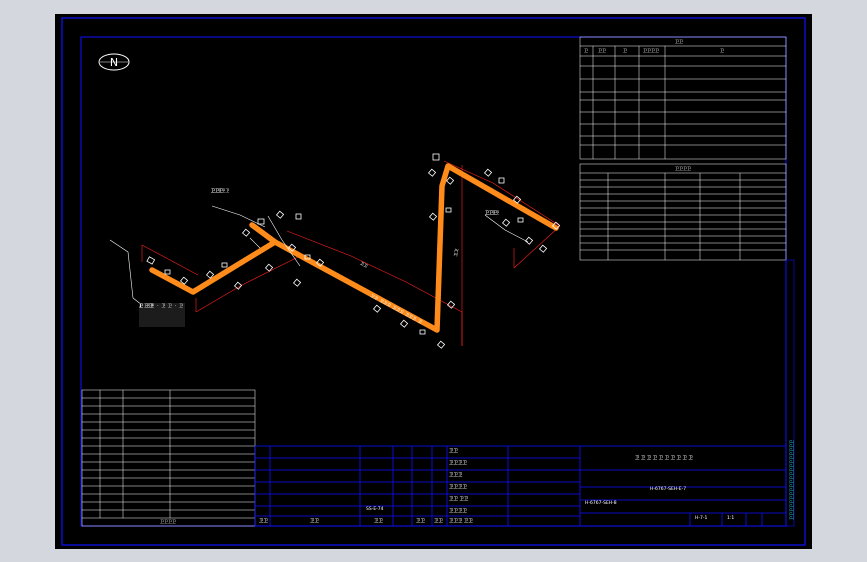 The height and width of the screenshot is (562, 867). What do you see at coordinates (263, 521) in the screenshot?
I see `bottom-label-1: 卫卫` at bounding box center [263, 521].